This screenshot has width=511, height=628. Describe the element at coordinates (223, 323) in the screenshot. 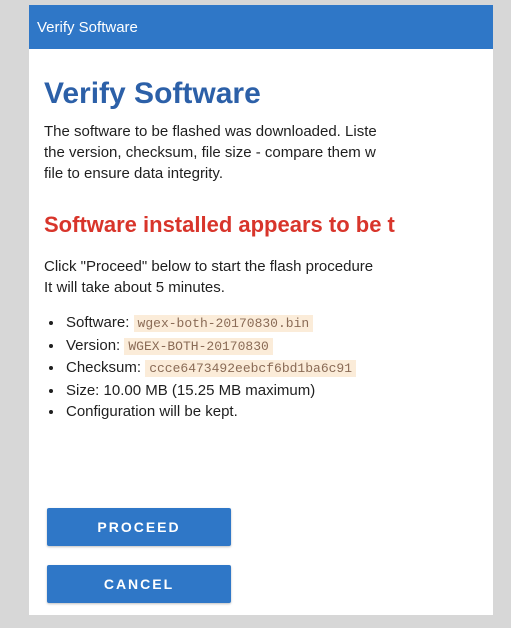

I see `software-filename: wgex-both-20170830.bin` at that location.